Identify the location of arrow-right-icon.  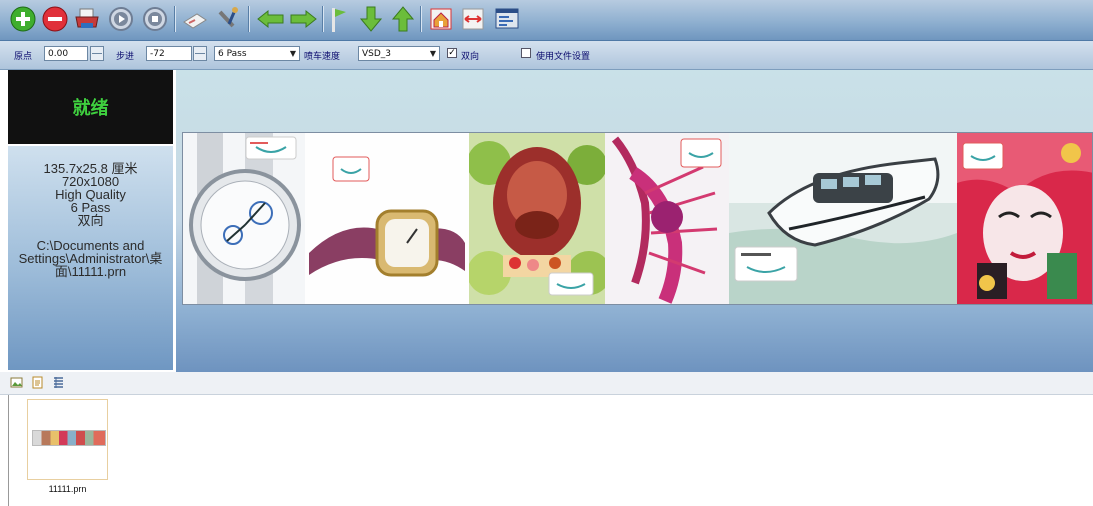
(303, 19).